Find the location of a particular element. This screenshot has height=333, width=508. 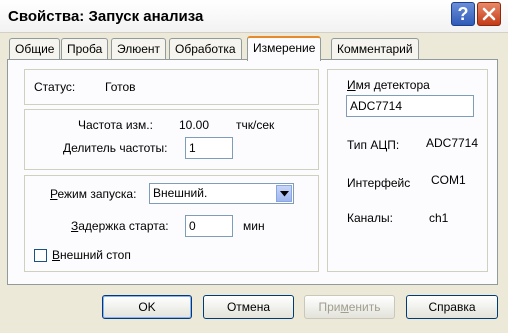

status-label: Статус: is located at coordinates (55, 87).